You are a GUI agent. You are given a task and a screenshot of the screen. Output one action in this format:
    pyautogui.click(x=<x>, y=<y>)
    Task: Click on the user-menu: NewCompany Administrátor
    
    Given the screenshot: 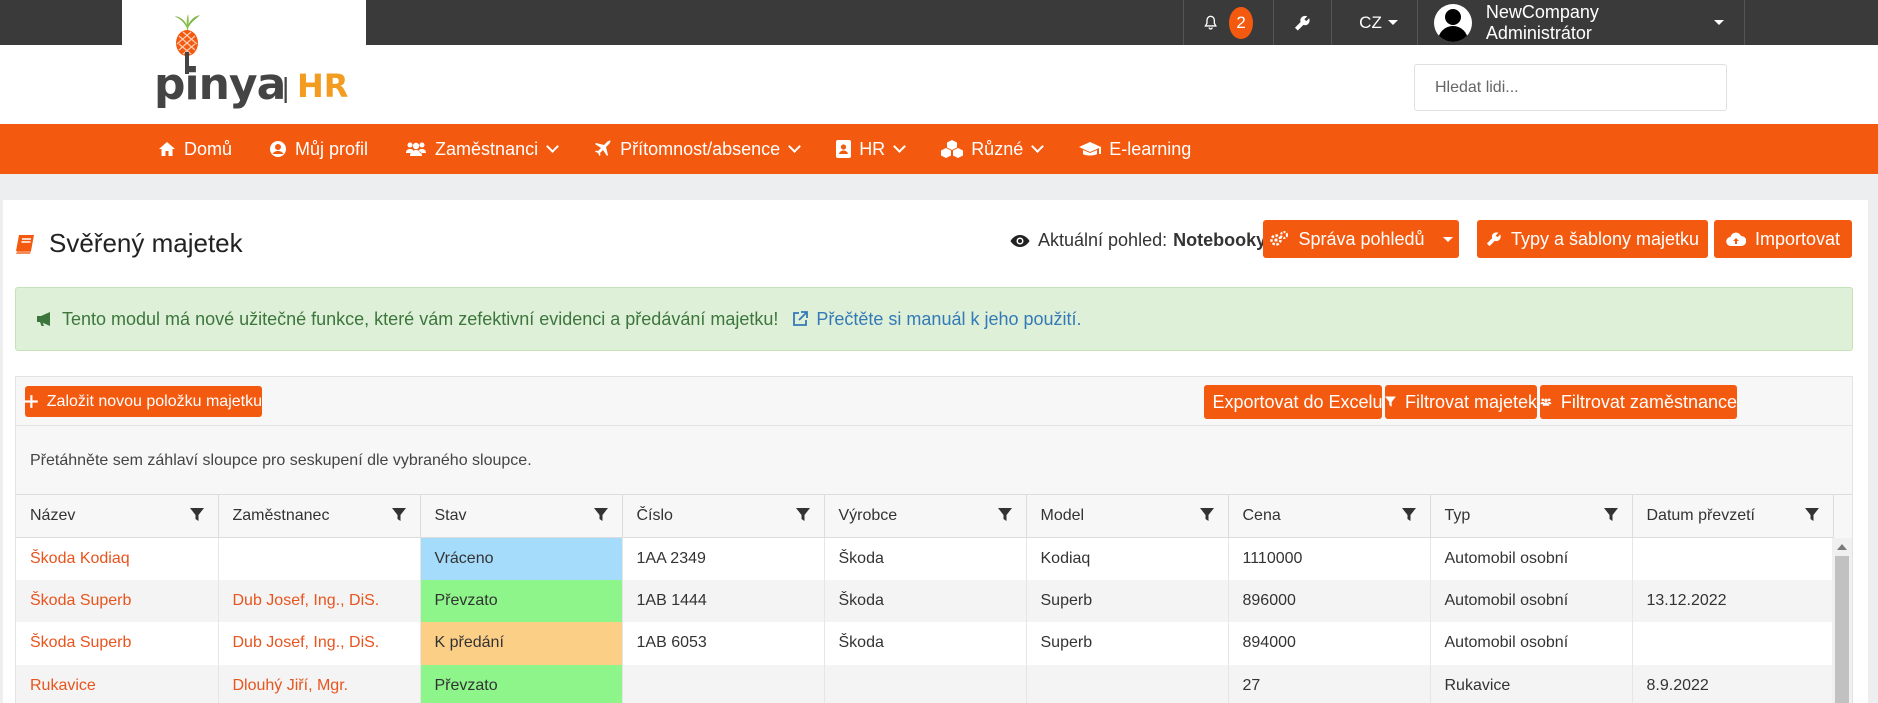 What is the action you would take?
    pyautogui.click(x=1581, y=22)
    